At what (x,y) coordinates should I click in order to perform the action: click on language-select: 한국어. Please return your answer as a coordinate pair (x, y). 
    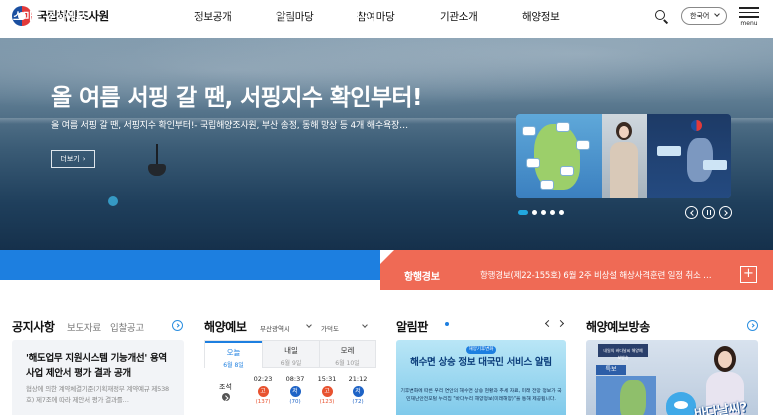
    Looking at the image, I should click on (704, 16).